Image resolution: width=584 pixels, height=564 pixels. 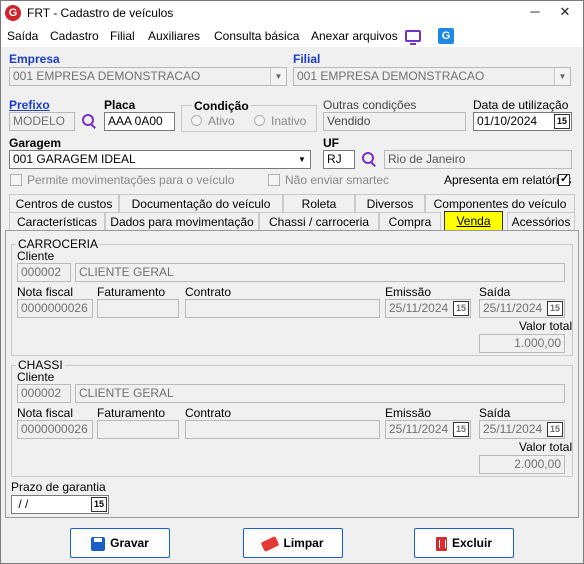 I want to click on carroceria-cliente-codigo: 000002, so click(x=44, y=272).